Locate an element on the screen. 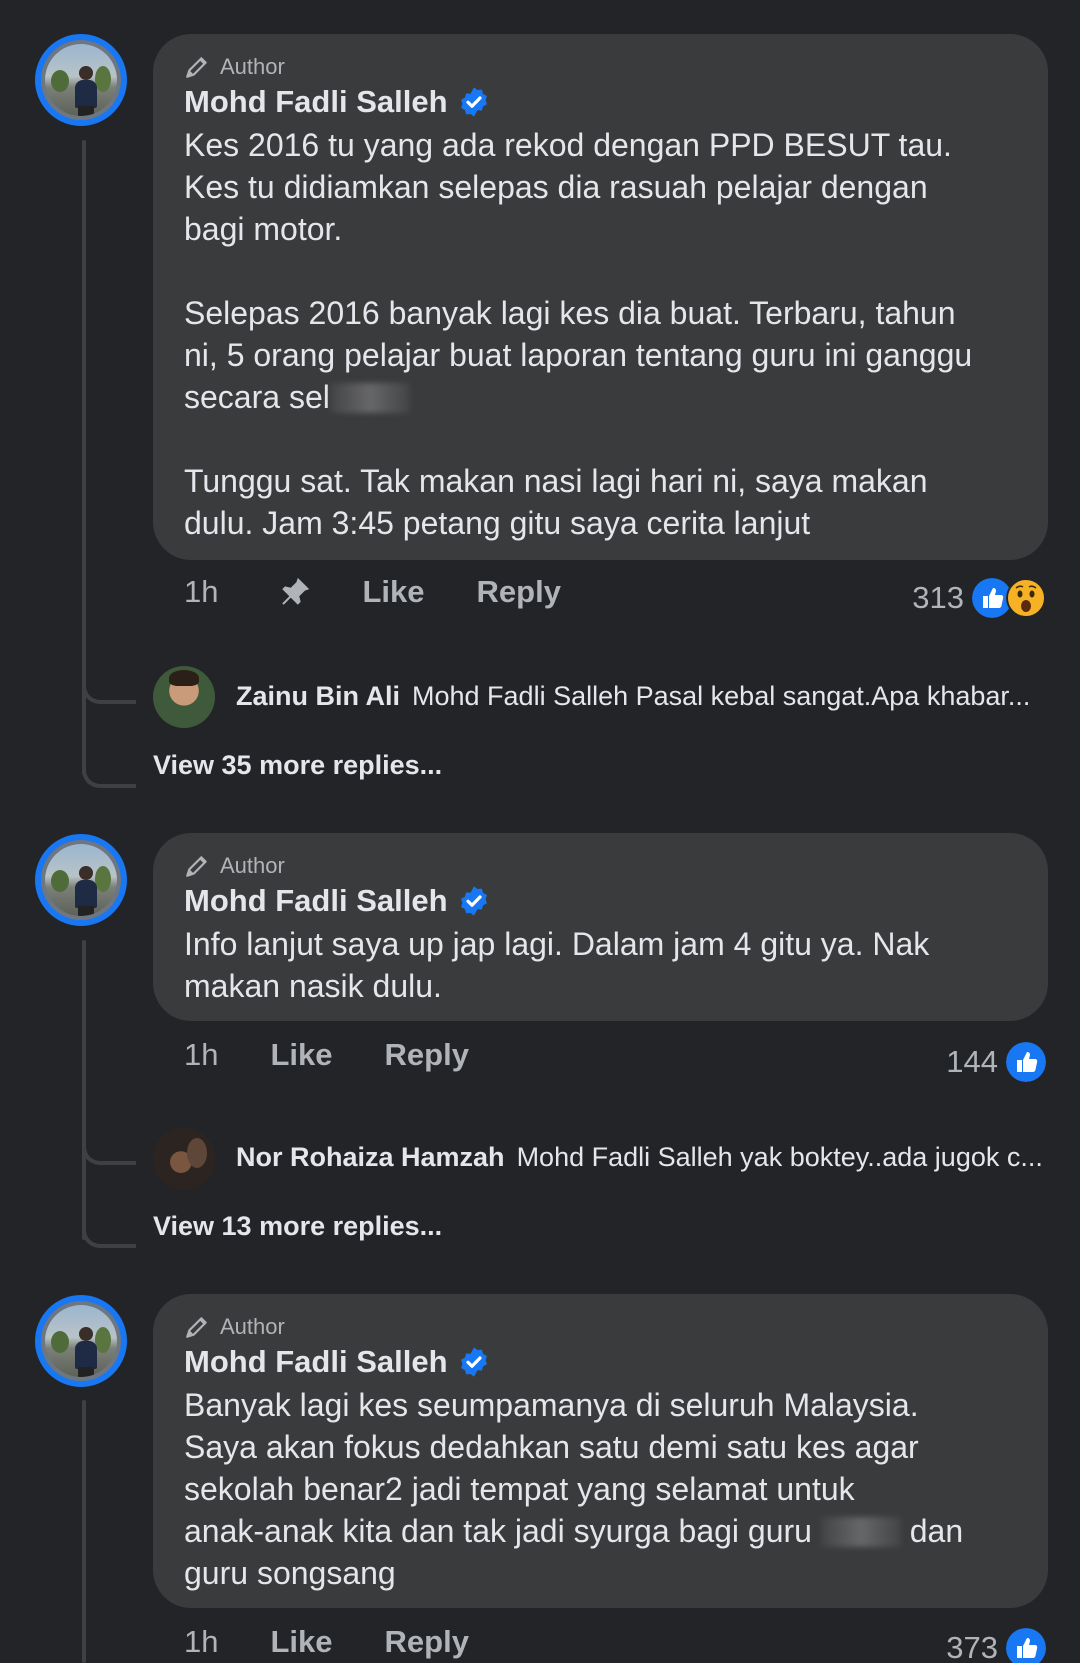  reaction-summary: 313 is located at coordinates (979, 598).